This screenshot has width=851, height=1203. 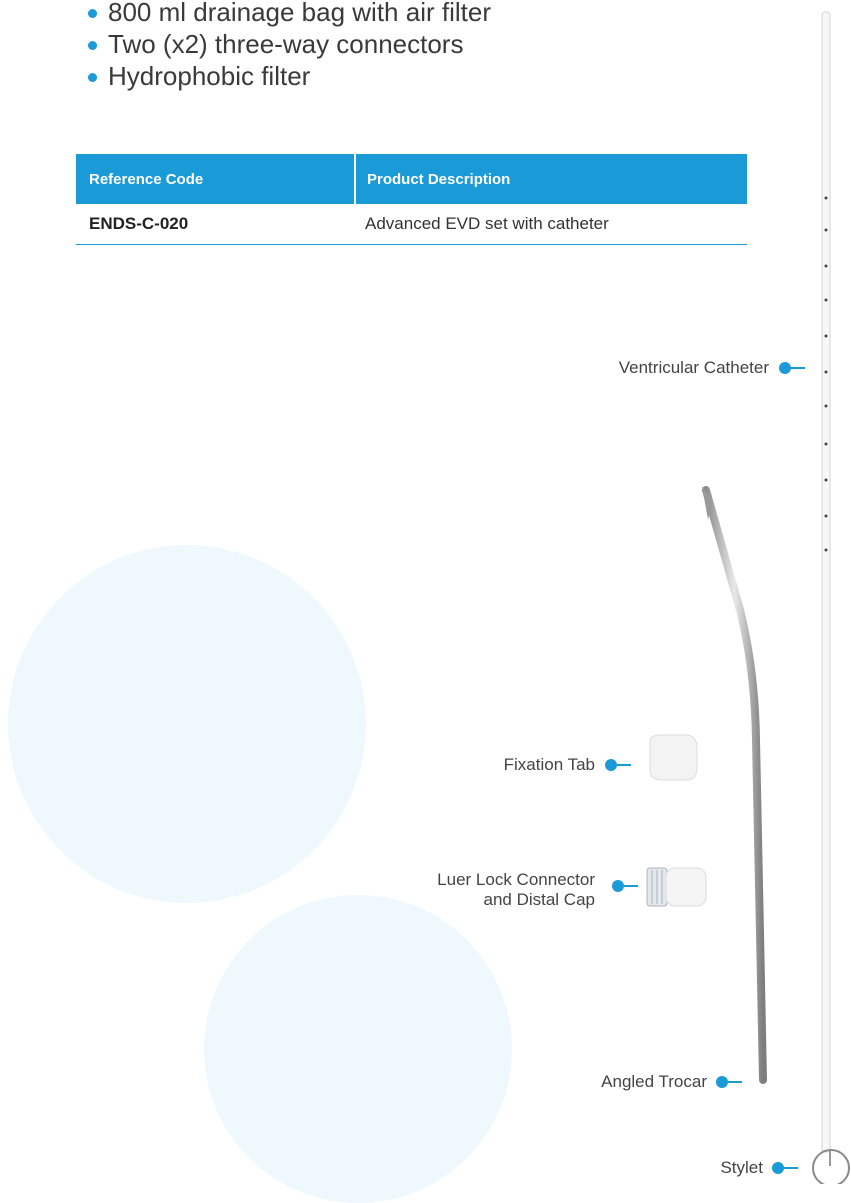 What do you see at coordinates (618, 765) in the screenshot?
I see `callout-fixation-tab` at bounding box center [618, 765].